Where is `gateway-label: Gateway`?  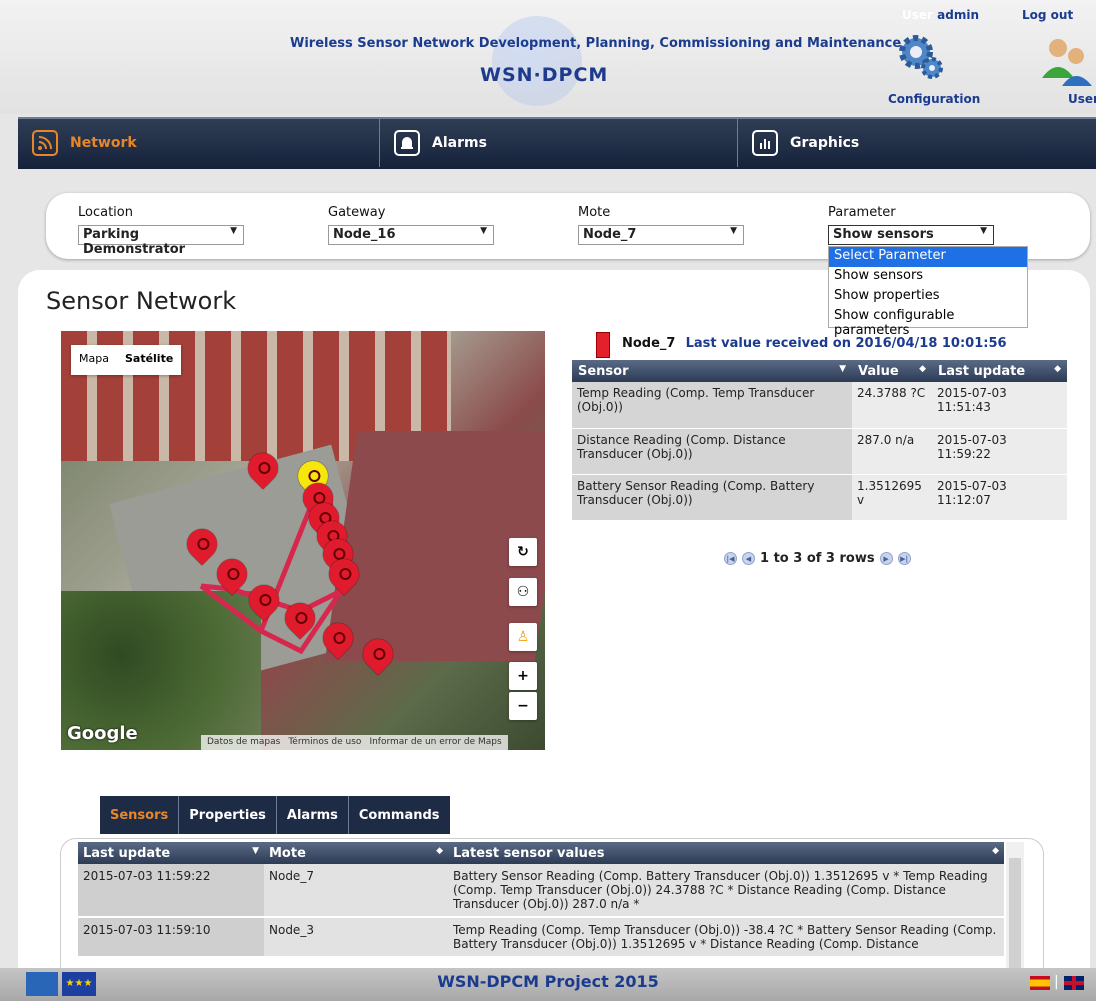
gateway-label: Gateway is located at coordinates (357, 212).